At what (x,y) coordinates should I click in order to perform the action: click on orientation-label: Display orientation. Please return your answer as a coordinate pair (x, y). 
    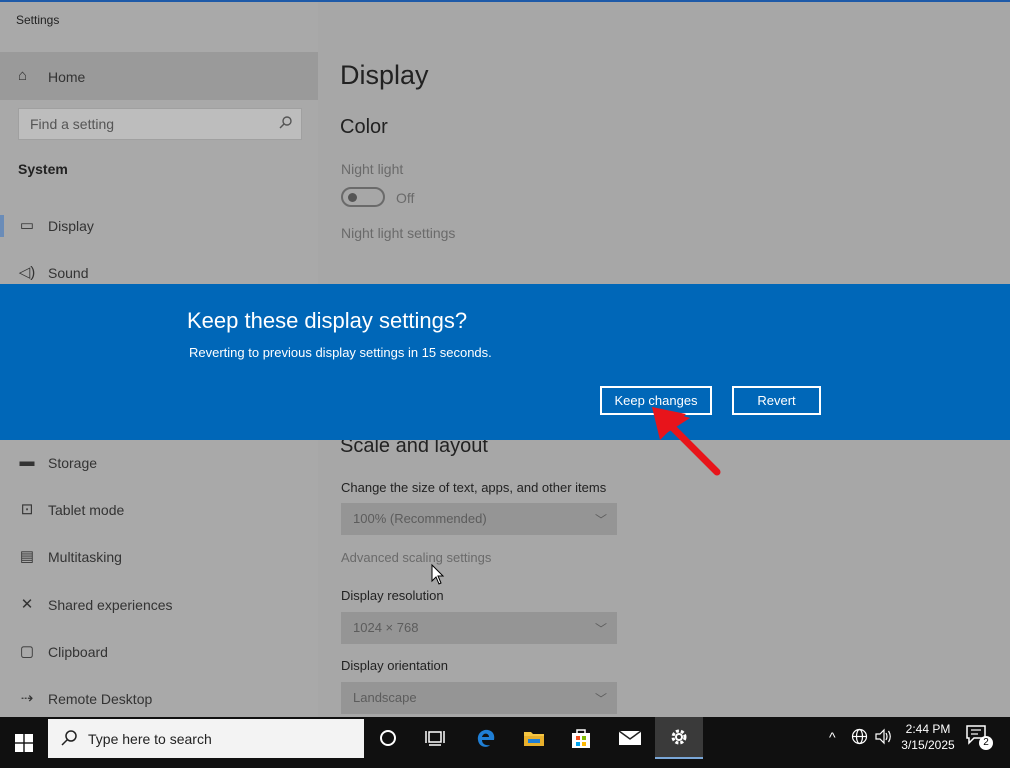
    Looking at the image, I should click on (394, 665).